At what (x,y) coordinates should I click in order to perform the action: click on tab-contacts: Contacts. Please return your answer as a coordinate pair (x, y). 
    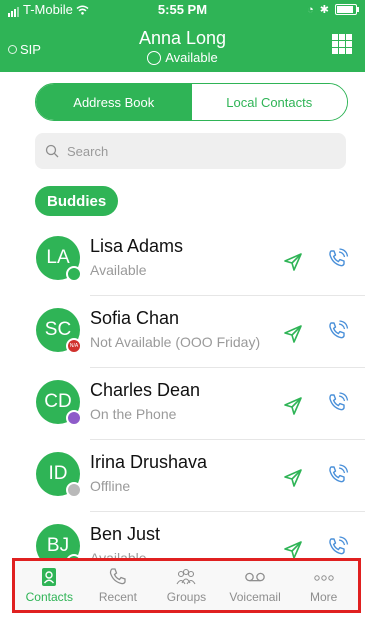
    Looking at the image, I should click on (49, 585).